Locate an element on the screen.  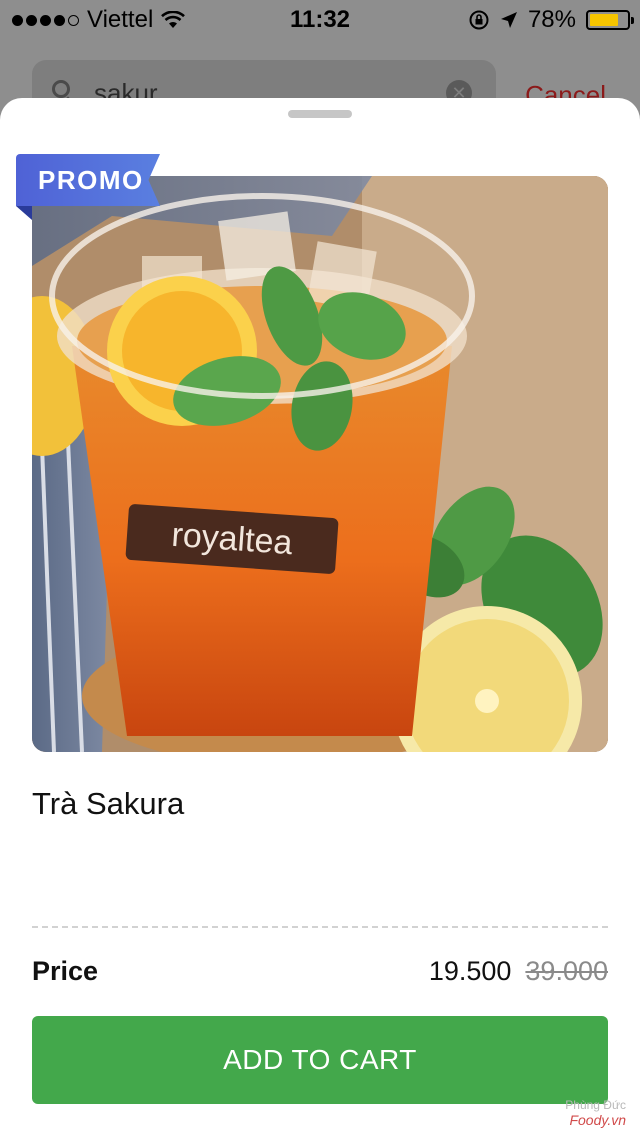
sheet-drag-handle is located at coordinates (320, 114).